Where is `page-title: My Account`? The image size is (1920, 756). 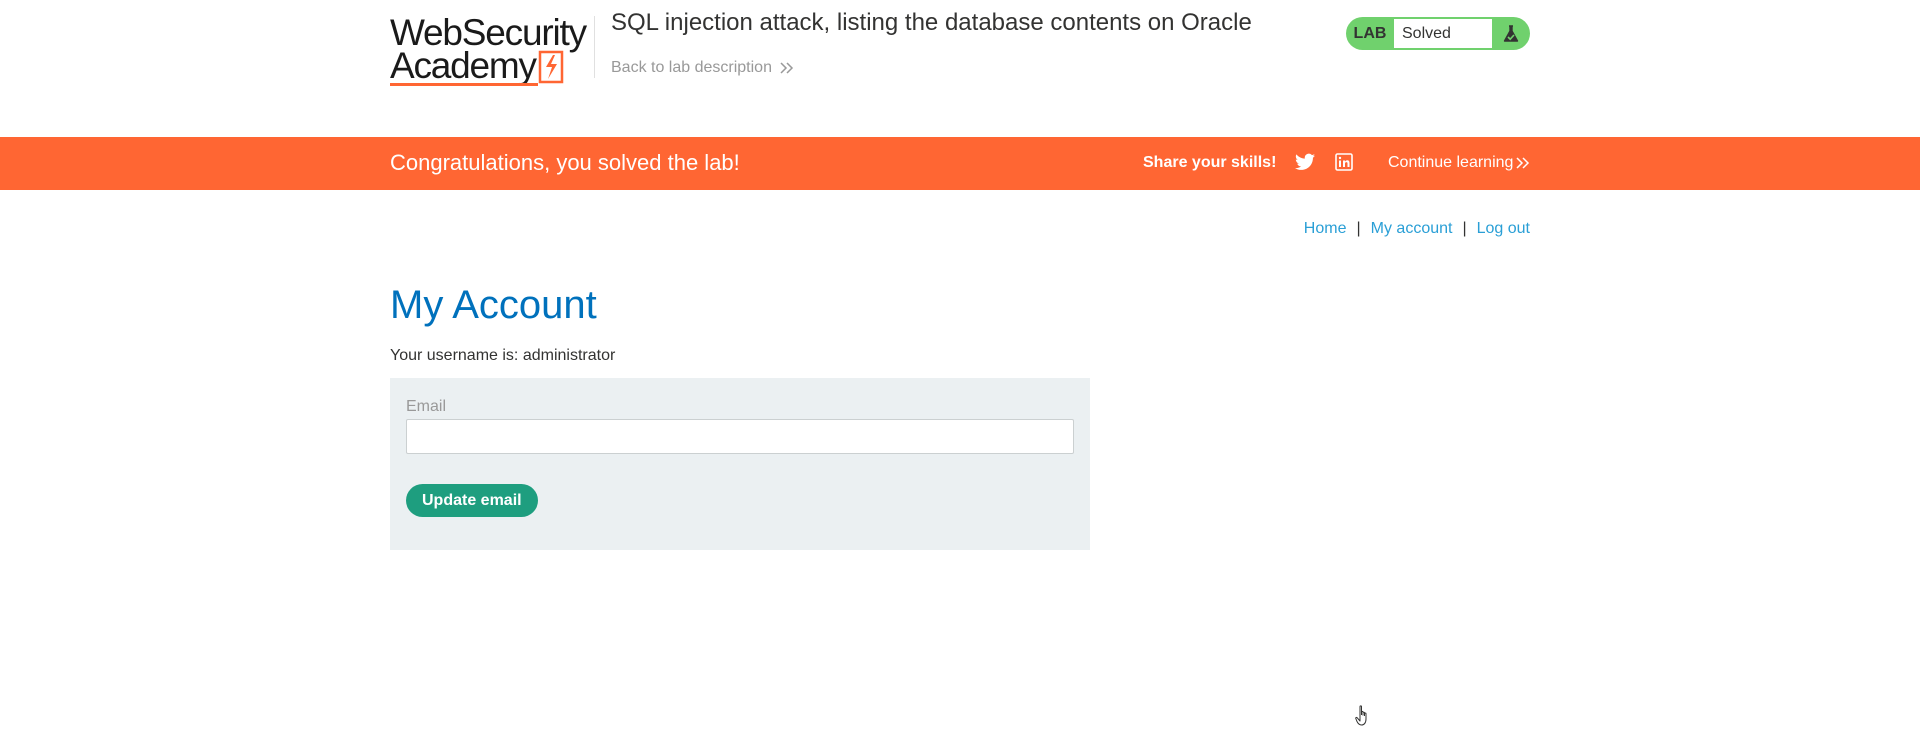
page-title: My Account is located at coordinates (493, 305).